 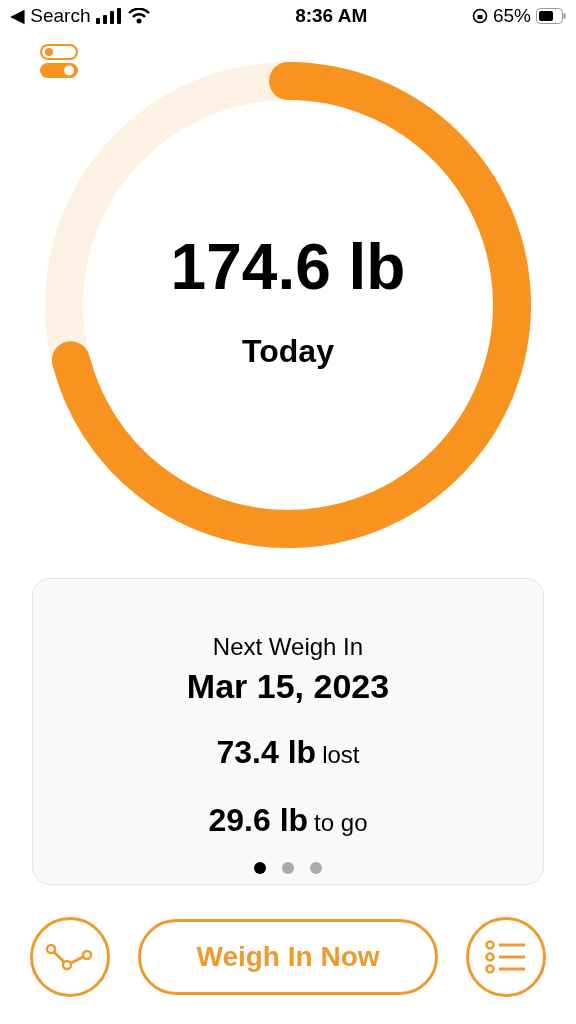 I want to click on list-button, so click(x=506, y=957).